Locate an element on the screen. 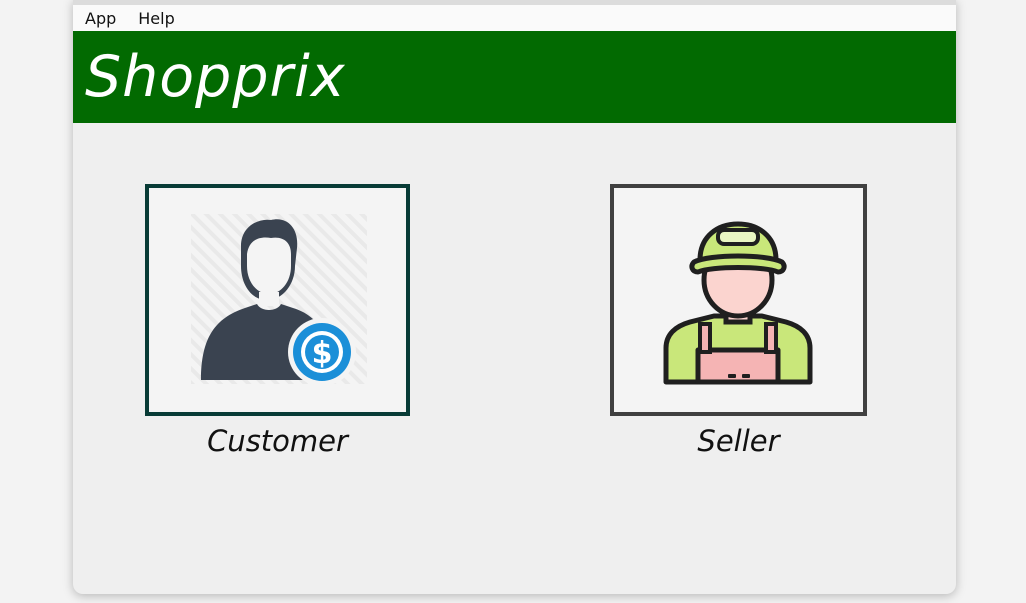  menu-bar: App Help is located at coordinates (514, 15).